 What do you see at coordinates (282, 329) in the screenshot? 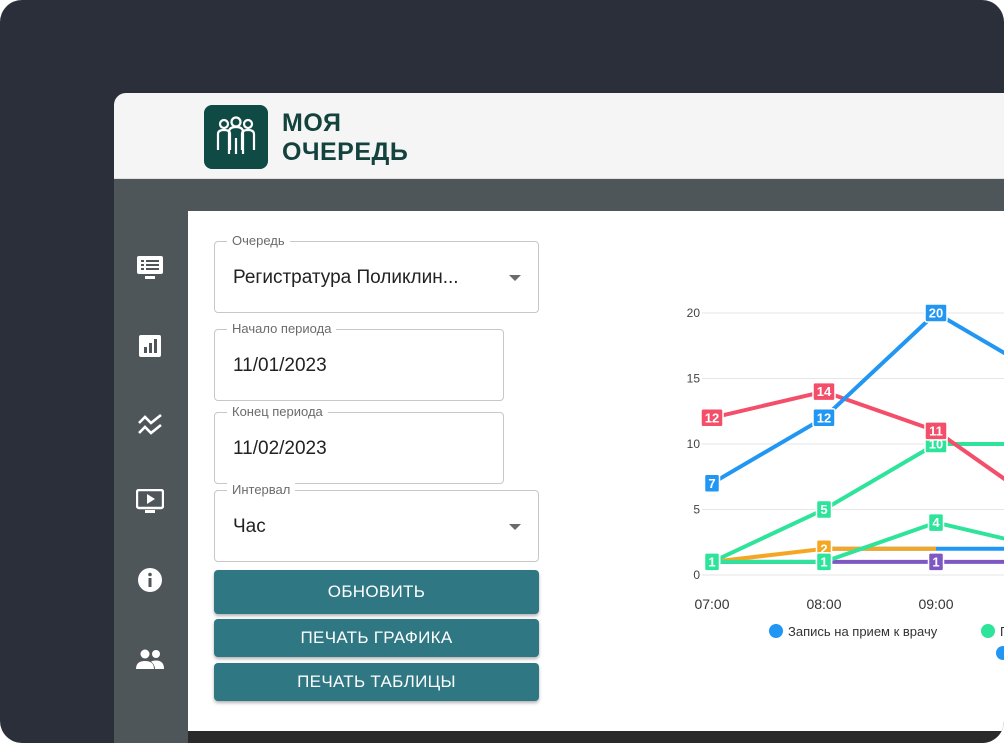
I see `start-date-label: Начало периода` at bounding box center [282, 329].